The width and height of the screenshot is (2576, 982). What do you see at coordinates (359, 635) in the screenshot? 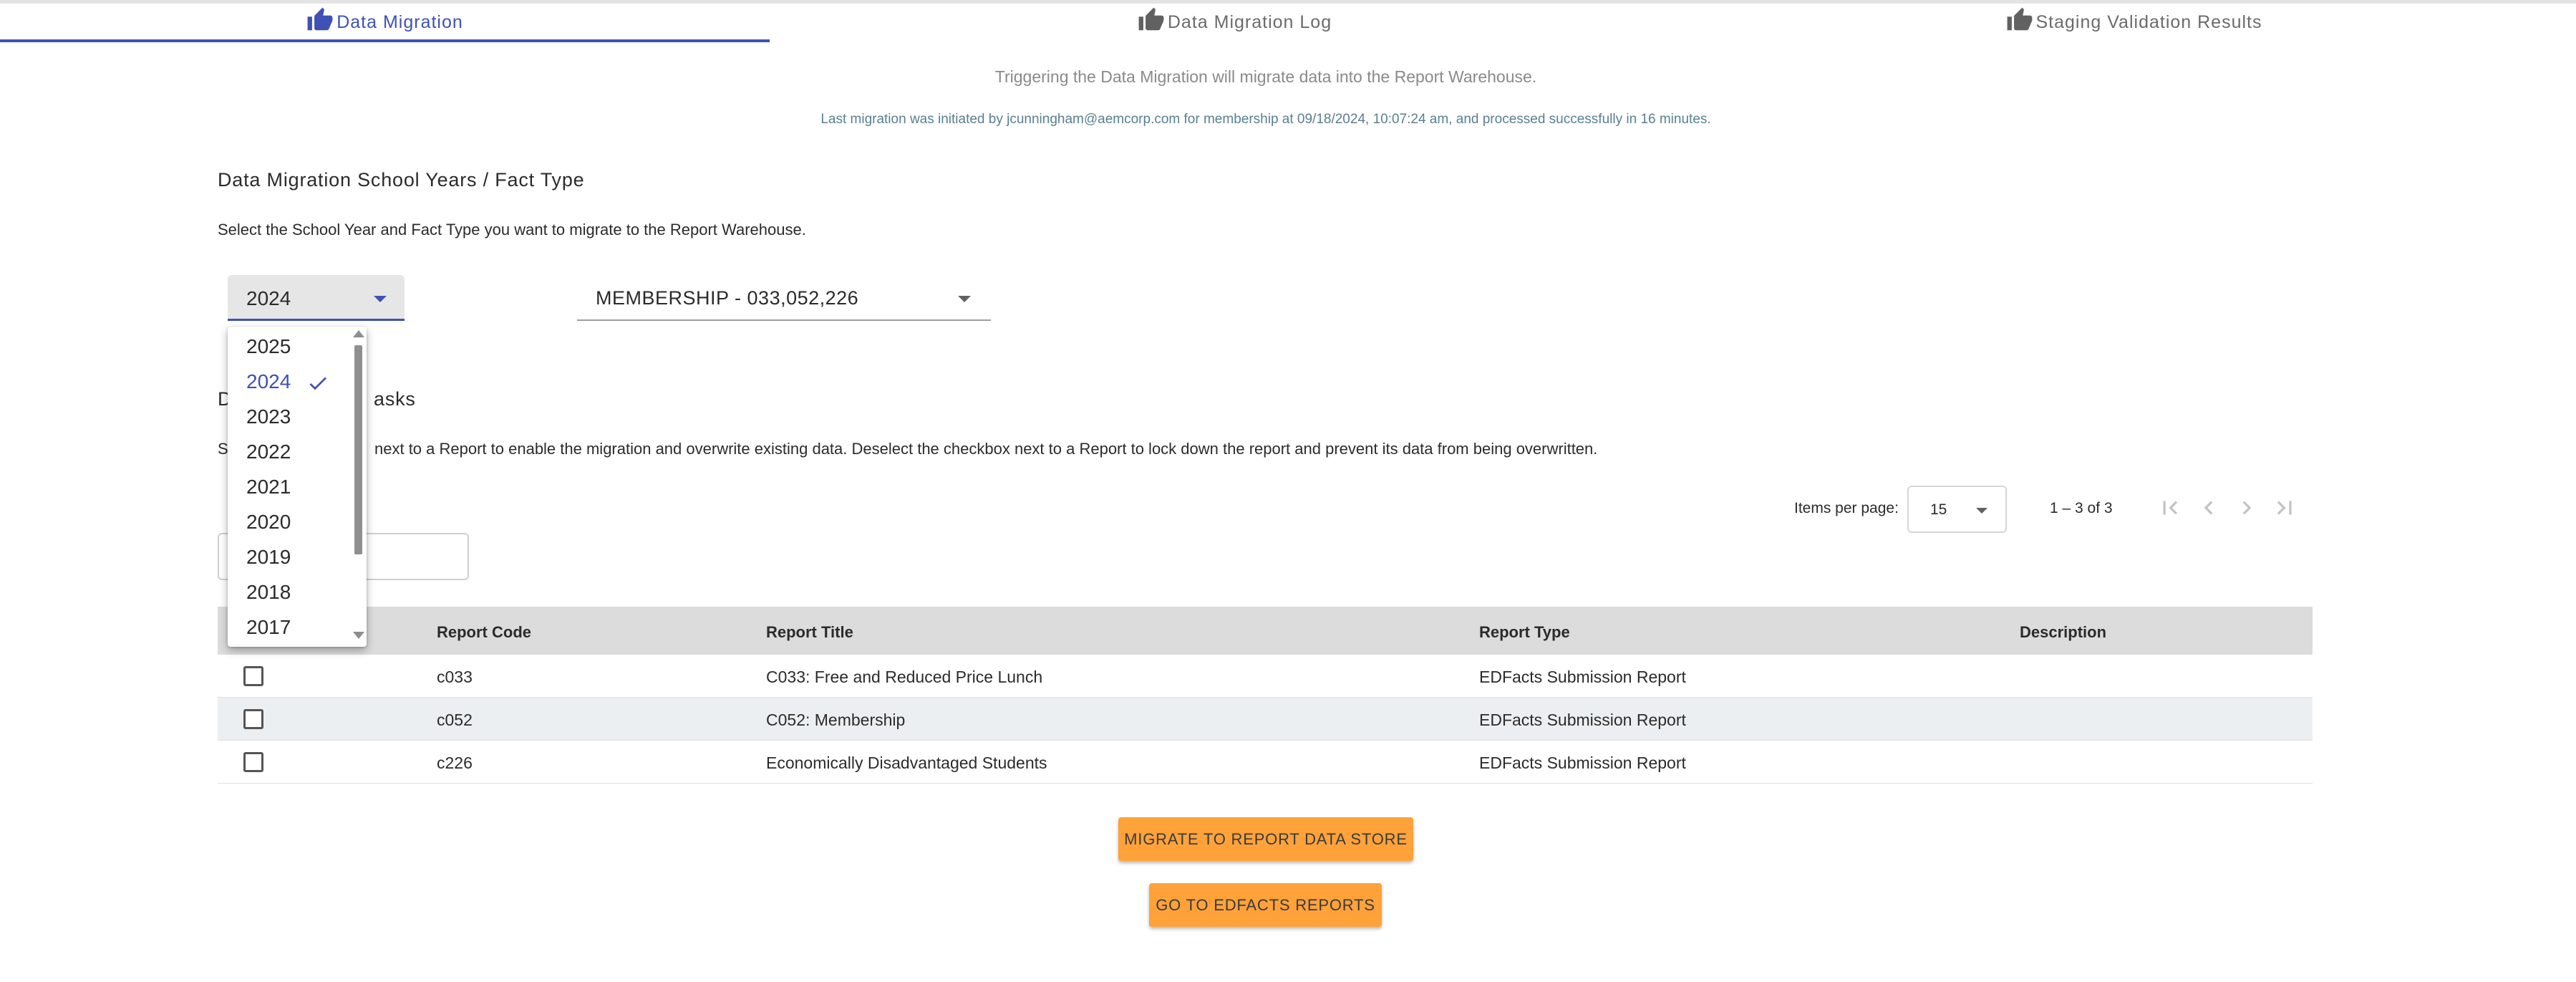
I see `scroll-down-arrow-icon` at bounding box center [359, 635].